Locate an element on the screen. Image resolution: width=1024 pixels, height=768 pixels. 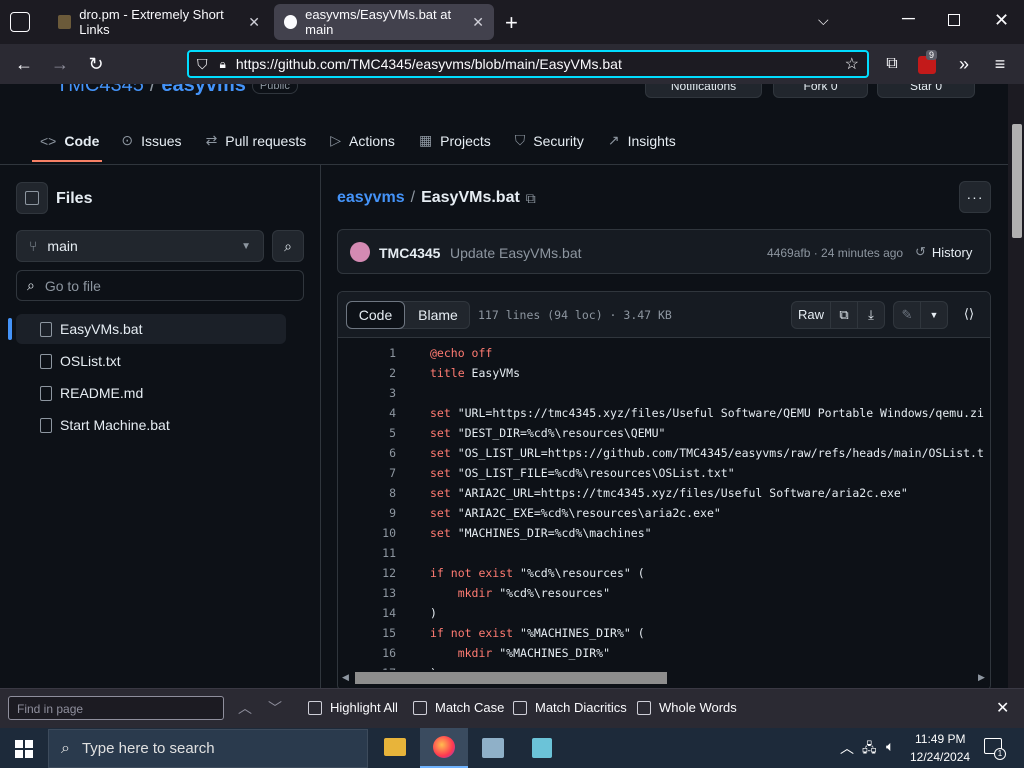
symbols-button: ⟨⟩ is located at coordinates (969, 315).